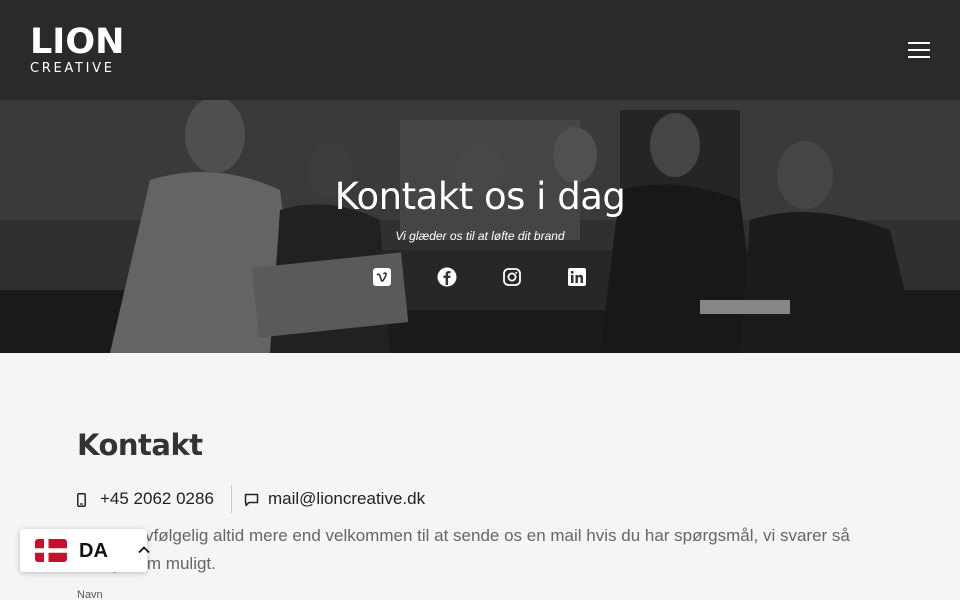 The image size is (960, 600). Describe the element at coordinates (72, 68) in the screenshot. I see `logo-sub-text: CREATIVE` at that location.